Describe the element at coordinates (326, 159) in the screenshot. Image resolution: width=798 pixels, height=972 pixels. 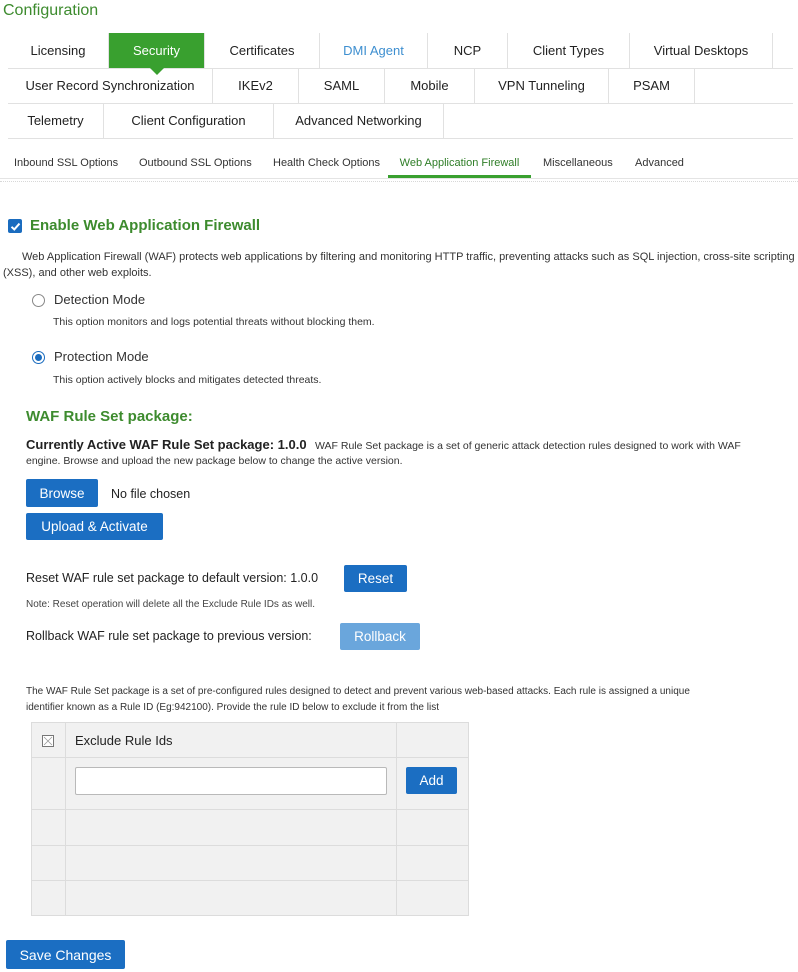
I see `subtab-health-check-options: Health Check Options` at that location.